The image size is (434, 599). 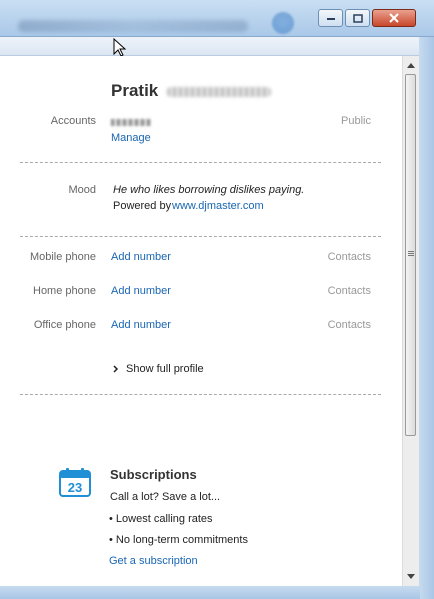 What do you see at coordinates (210, 592) in the screenshot?
I see `window-frame-bottom` at bounding box center [210, 592].